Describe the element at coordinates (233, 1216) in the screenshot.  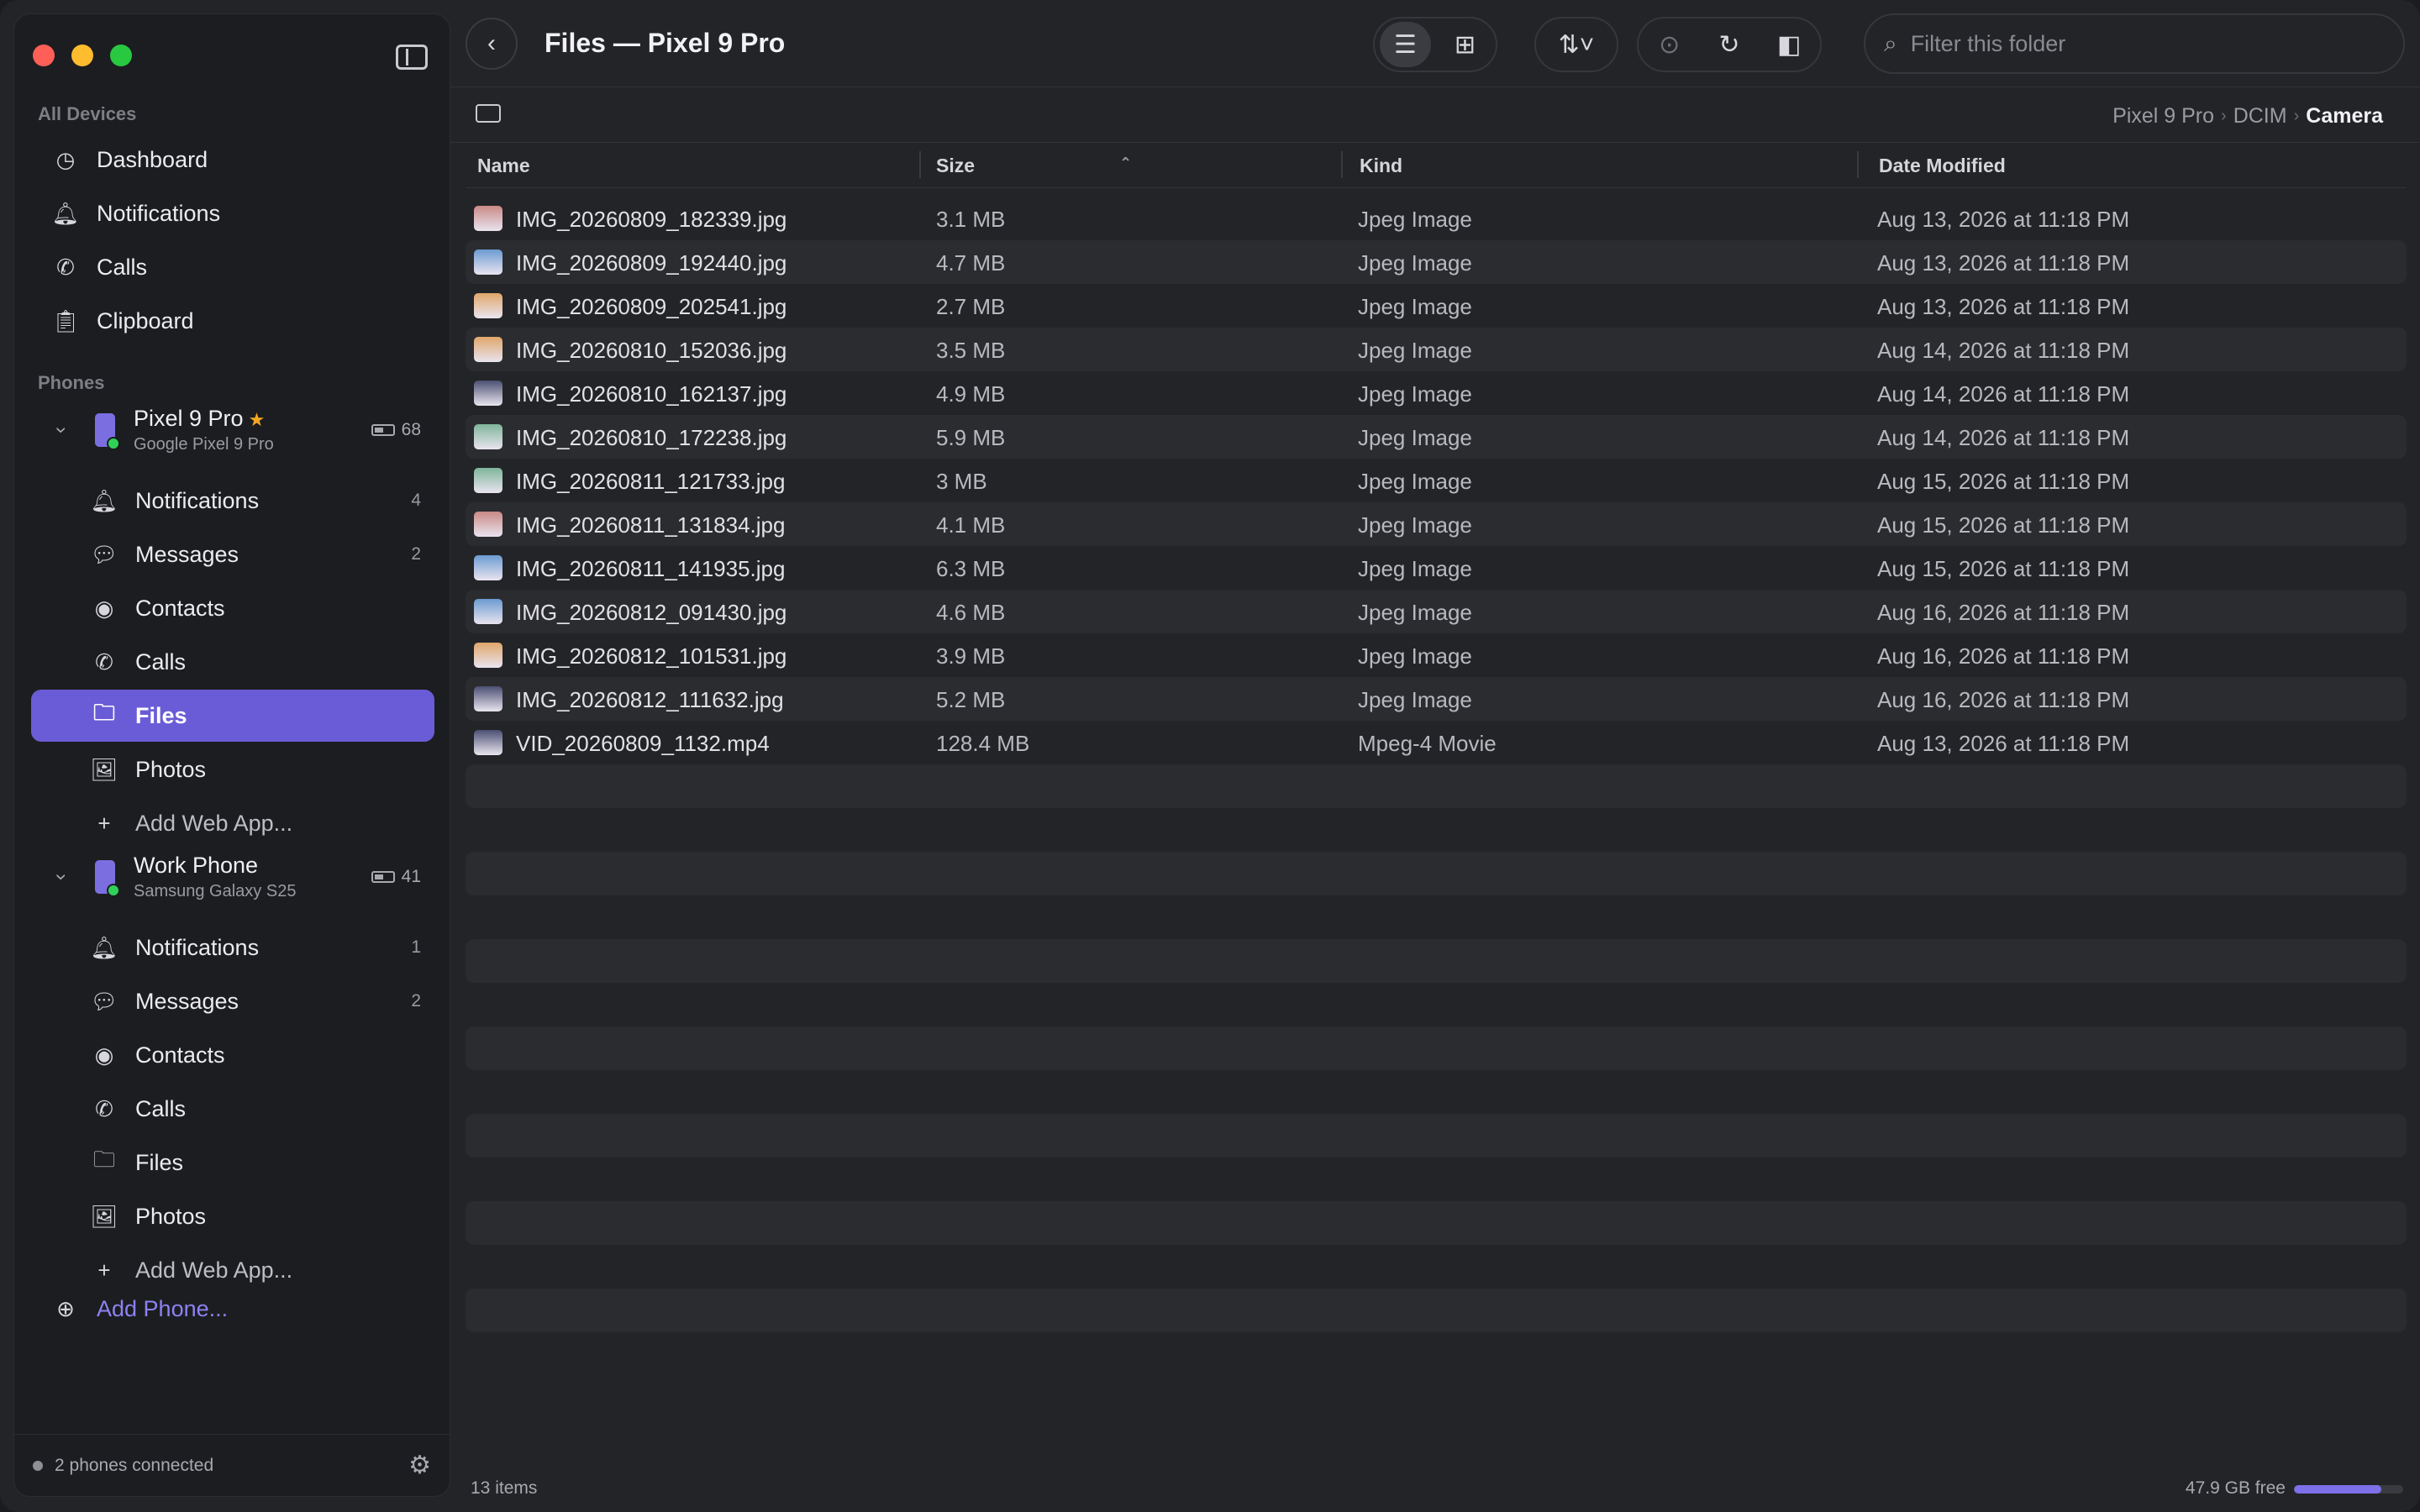
I see `sidebar-item-phone2-photos: 🖼︎ Photos` at that location.